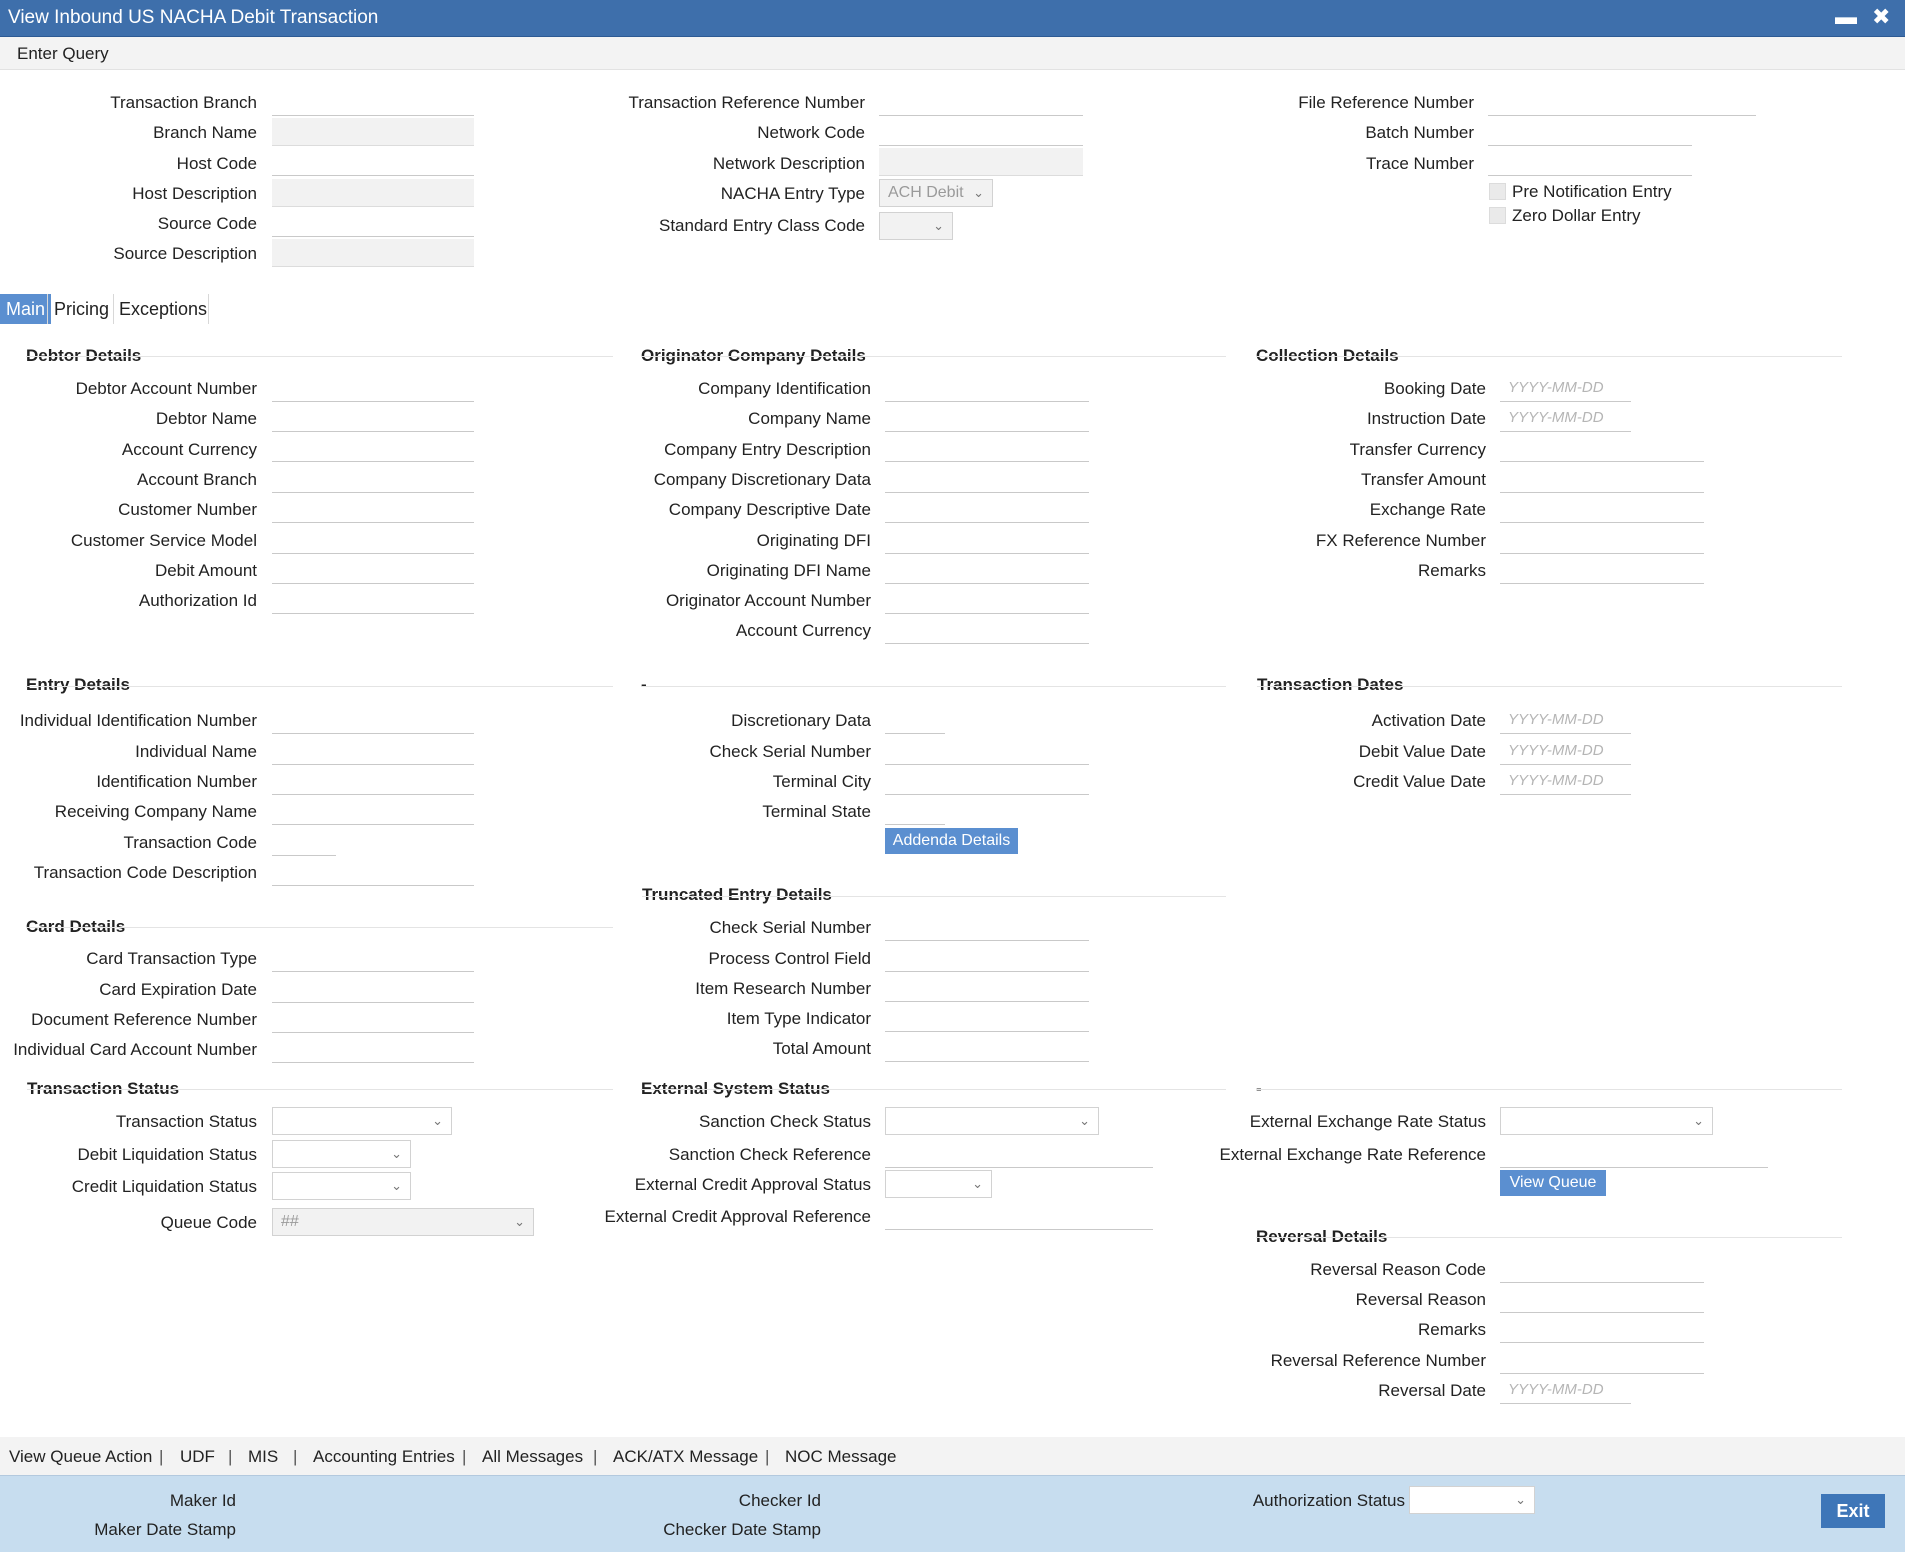  What do you see at coordinates (1565, 1390) in the screenshot?
I see `reversal-date-input` at bounding box center [1565, 1390].